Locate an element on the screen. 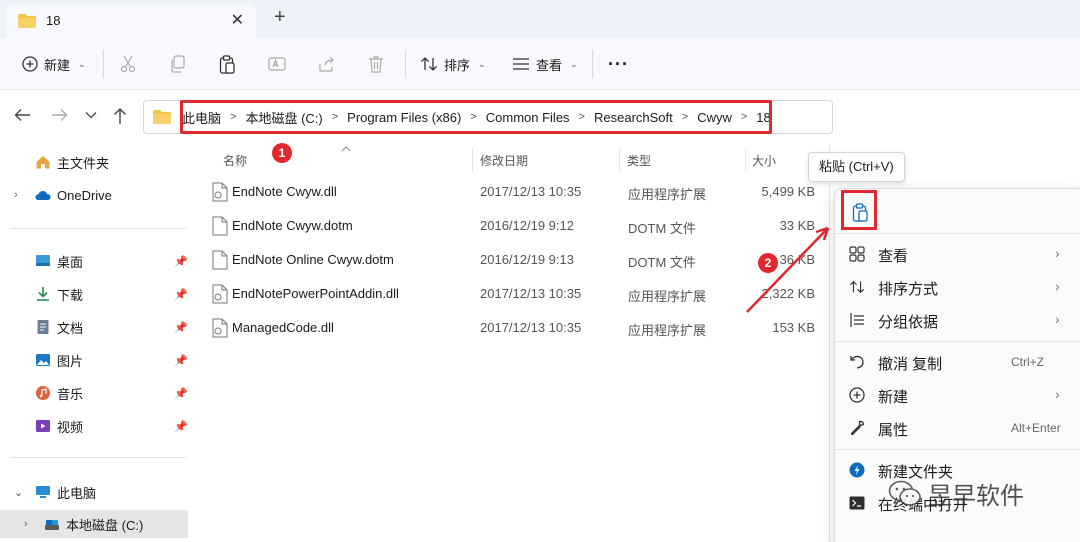 Image resolution: width=1080 pixels, height=542 pixels. new-tab-button: + is located at coordinates (280, 17).